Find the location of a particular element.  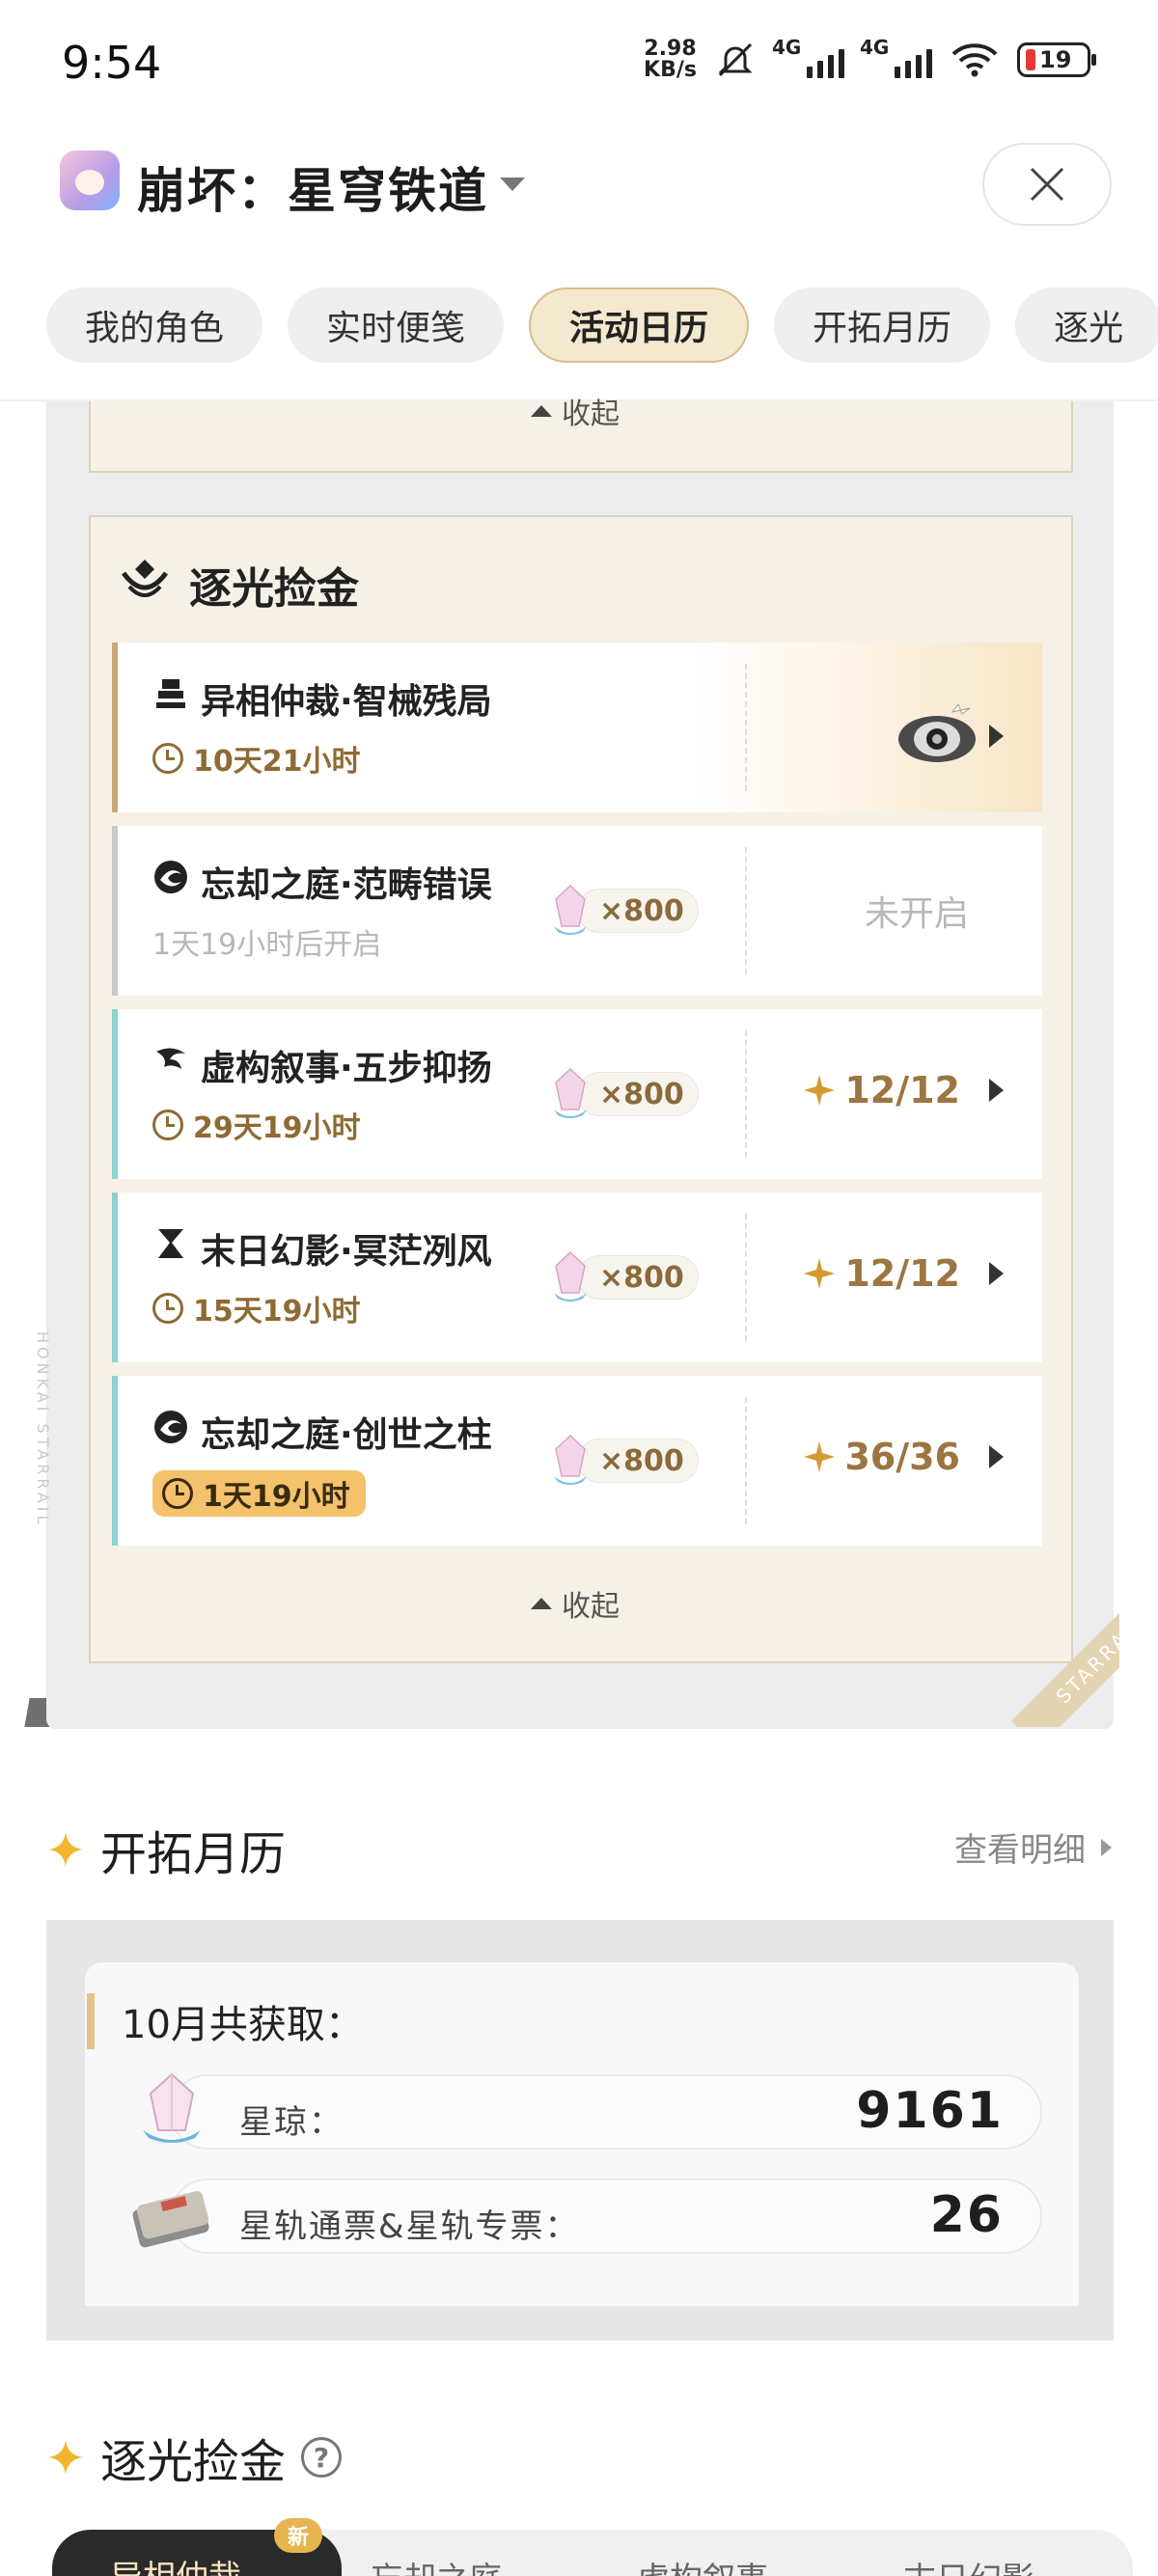

activity-name: 异相仲裁·智械残局 is located at coordinates (346, 702).